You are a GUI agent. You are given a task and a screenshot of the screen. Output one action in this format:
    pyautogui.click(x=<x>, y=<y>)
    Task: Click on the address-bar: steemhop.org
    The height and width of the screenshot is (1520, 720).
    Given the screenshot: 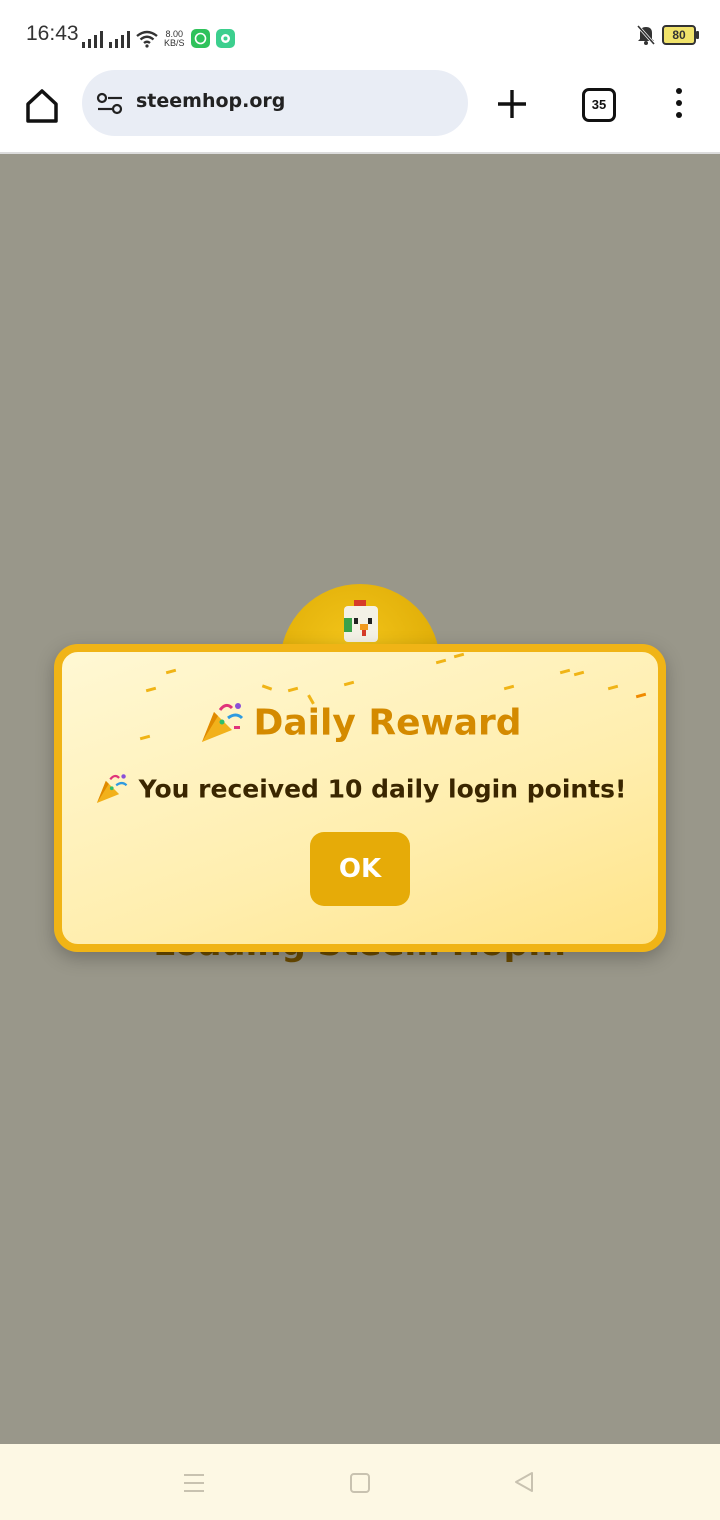 What is the action you would take?
    pyautogui.click(x=275, y=103)
    